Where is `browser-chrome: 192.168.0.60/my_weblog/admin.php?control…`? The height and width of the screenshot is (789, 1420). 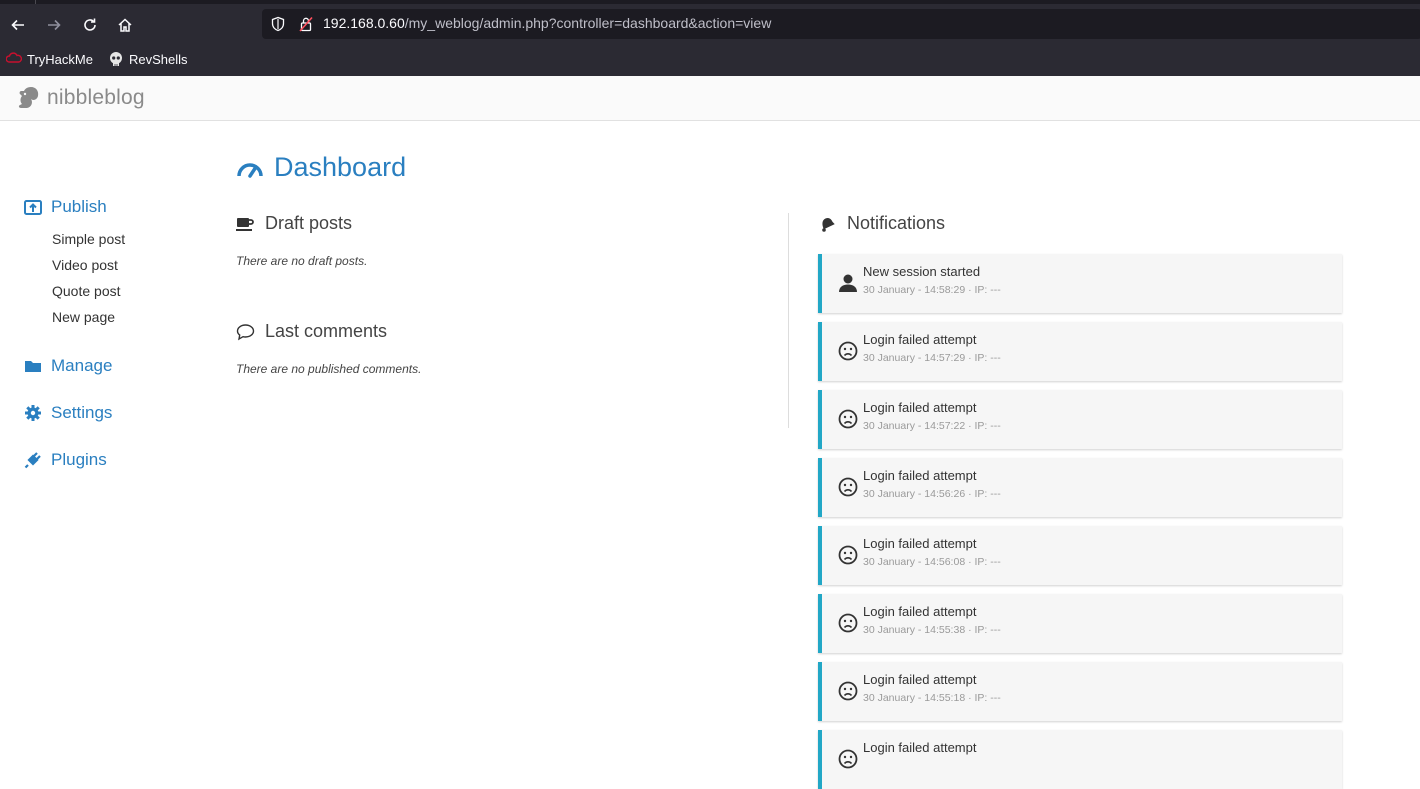
browser-chrome: 192.168.0.60/my_weblog/admin.php?control… is located at coordinates (710, 38).